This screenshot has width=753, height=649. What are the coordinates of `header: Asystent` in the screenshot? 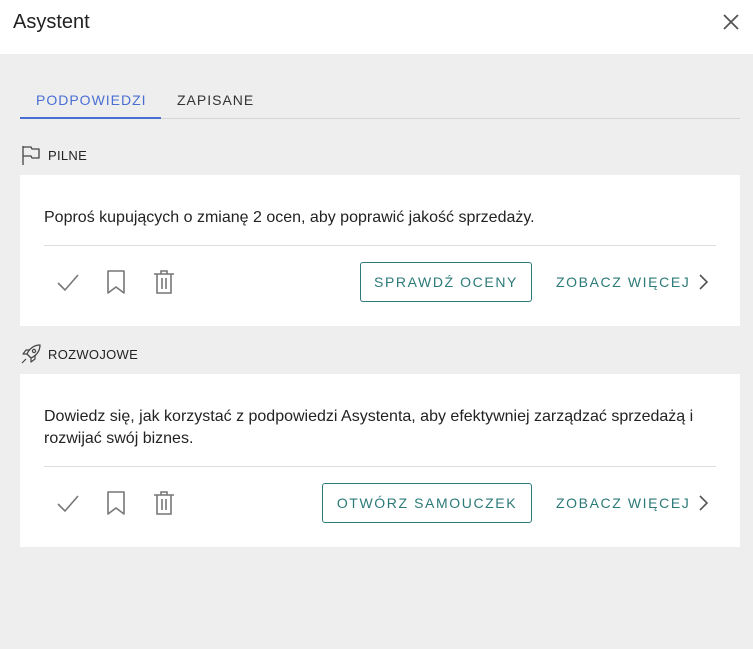 It's located at (376, 27).